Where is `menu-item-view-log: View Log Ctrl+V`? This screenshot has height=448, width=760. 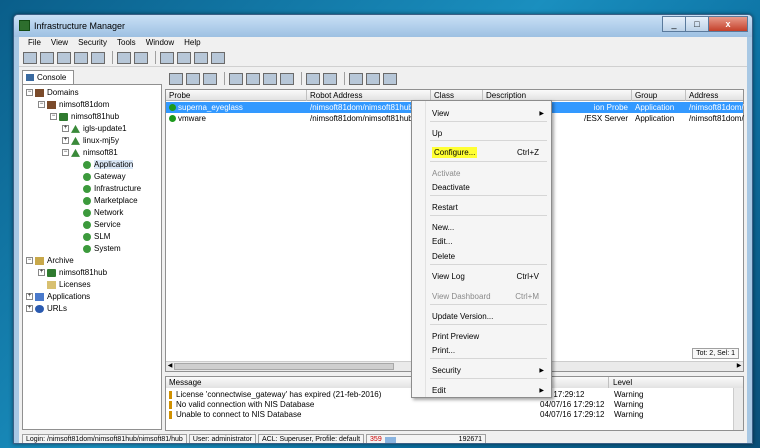 menu-item-view-log: View Log Ctrl+V is located at coordinates (487, 277).